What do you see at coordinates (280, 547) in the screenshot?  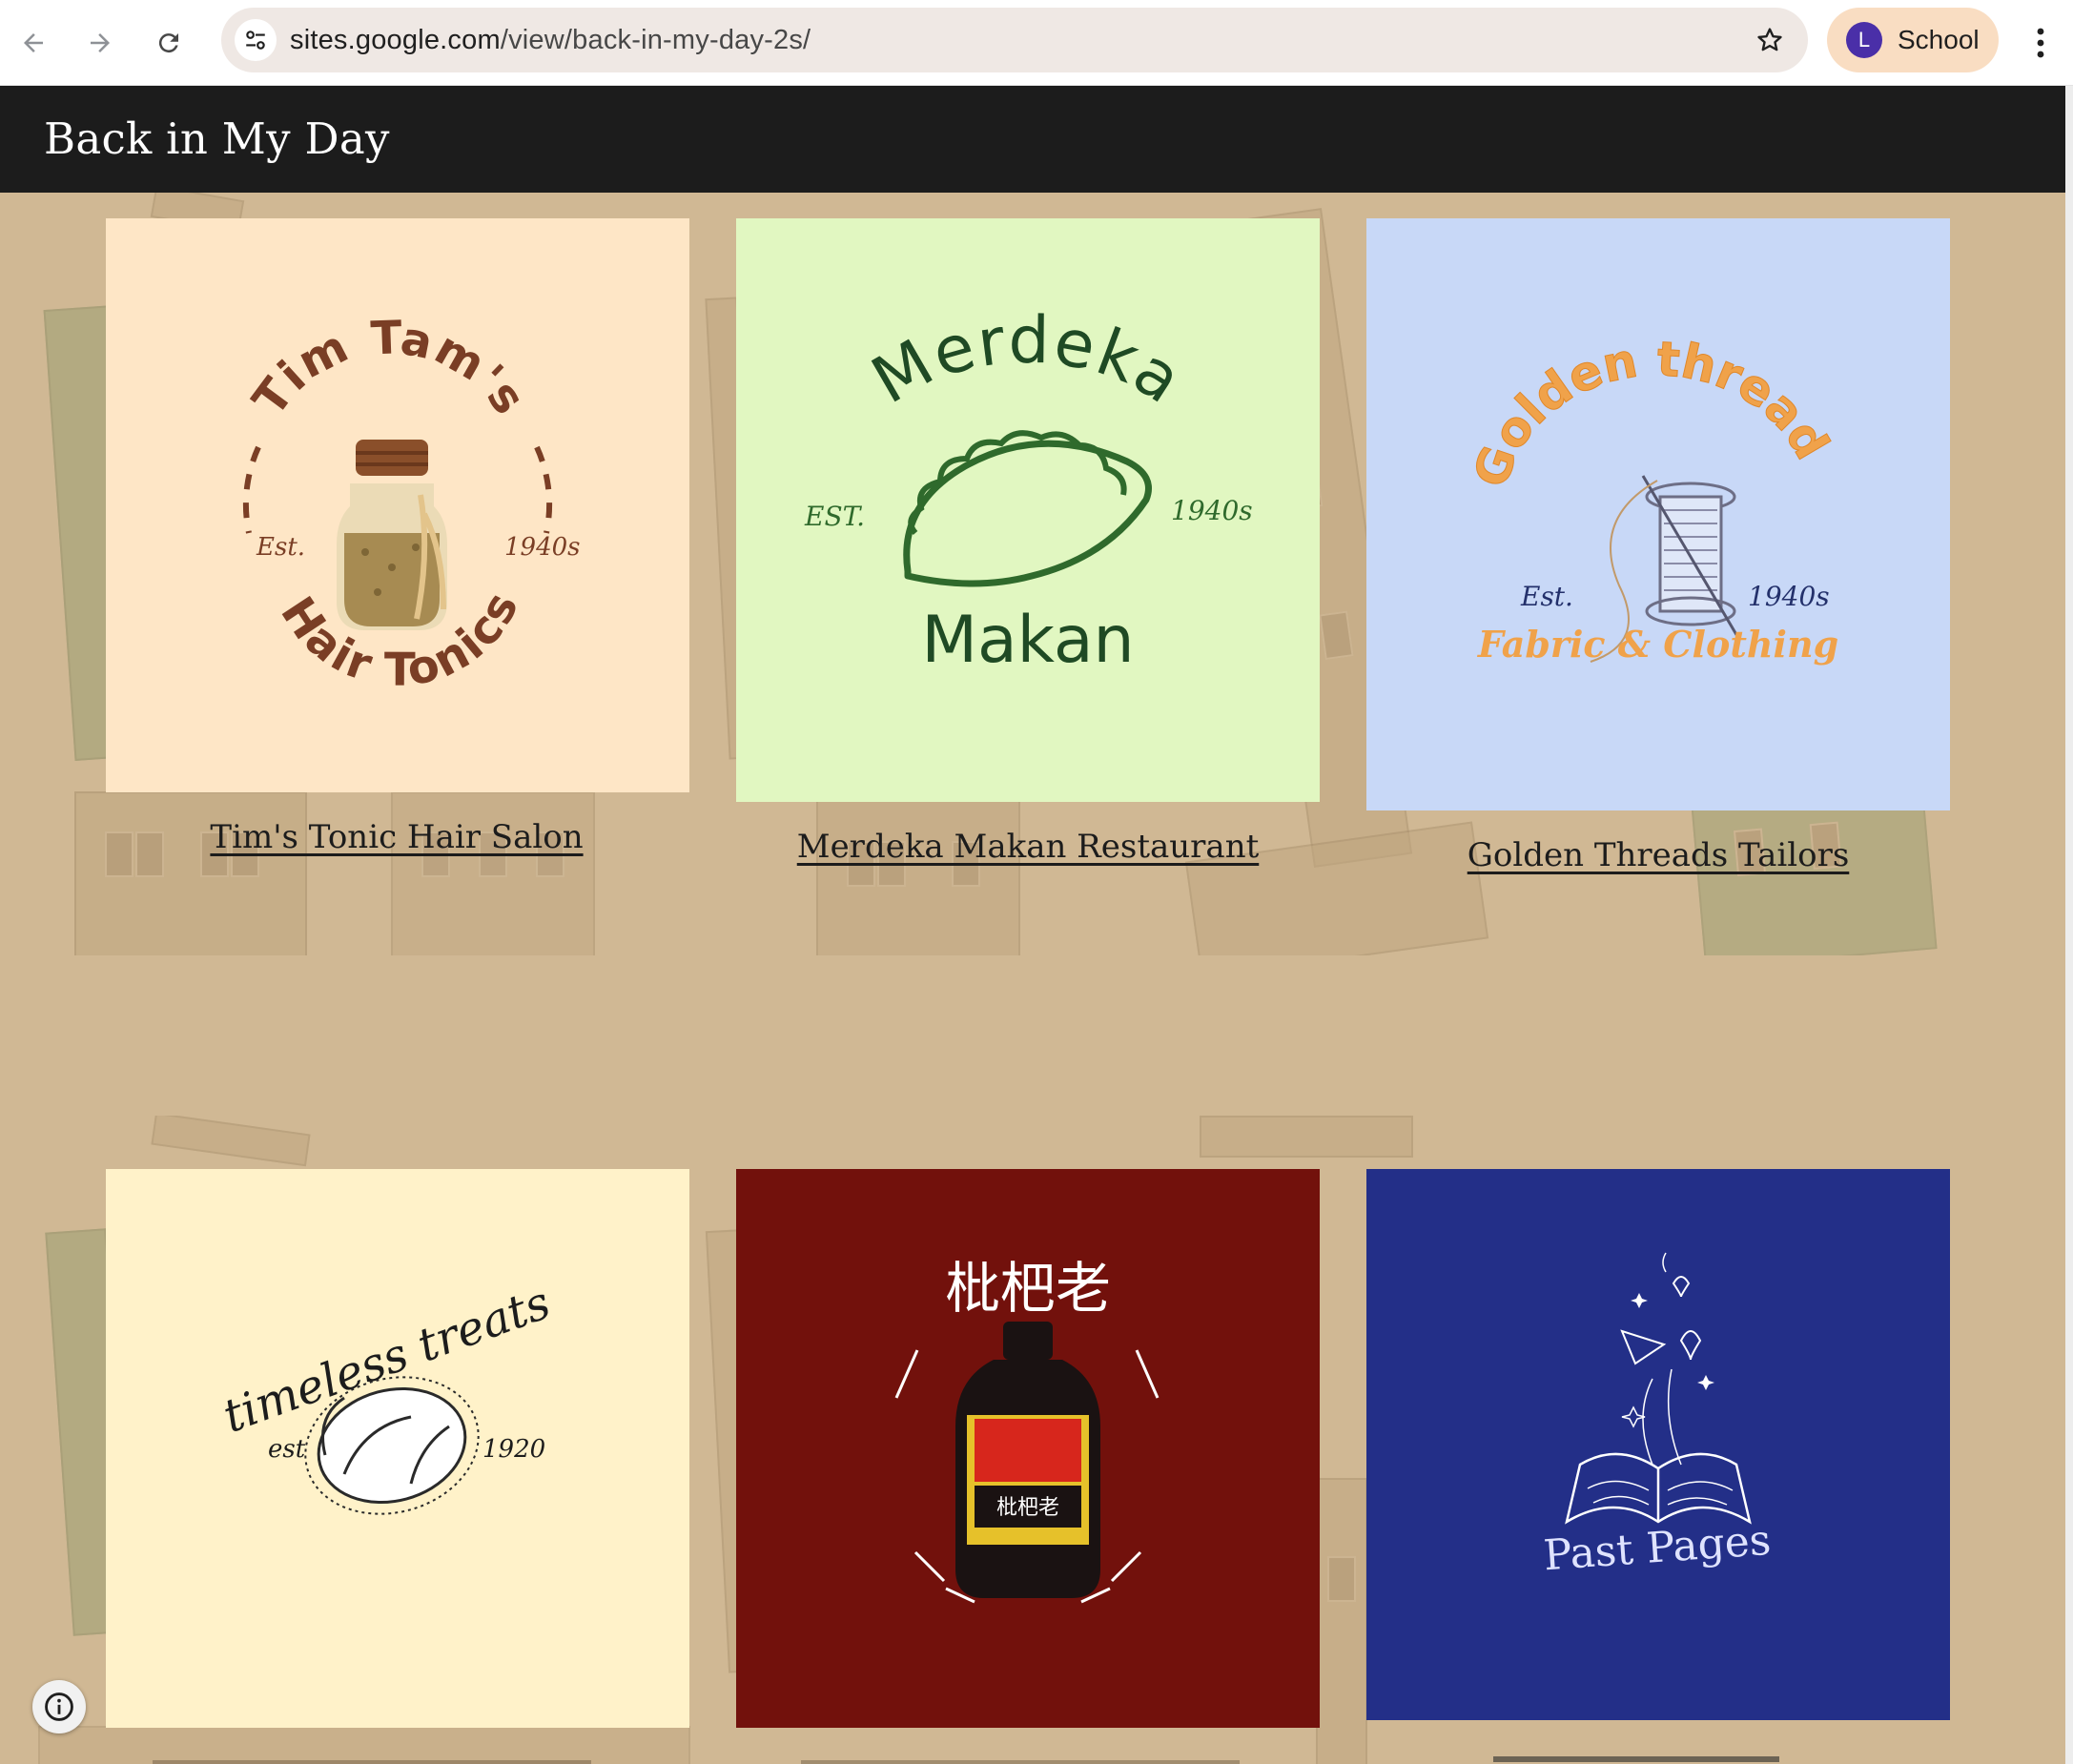 I see `tims-logo-est: Est.` at bounding box center [280, 547].